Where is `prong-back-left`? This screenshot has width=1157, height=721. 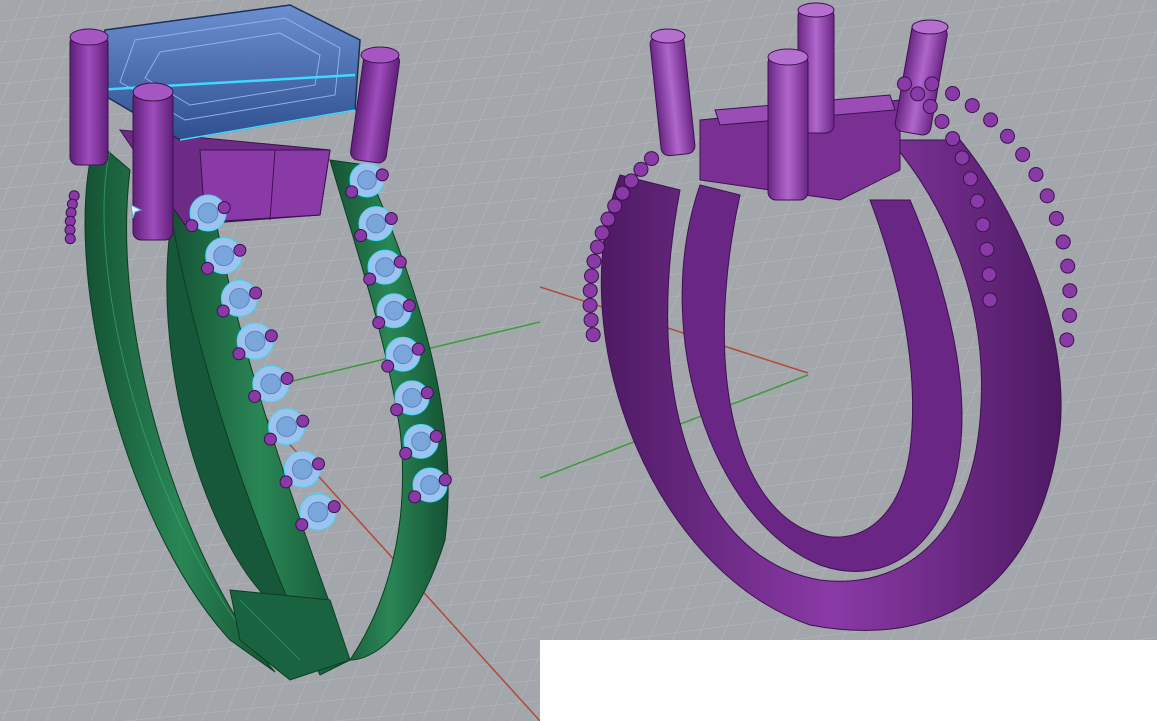 prong-back-left is located at coordinates (89, 97).